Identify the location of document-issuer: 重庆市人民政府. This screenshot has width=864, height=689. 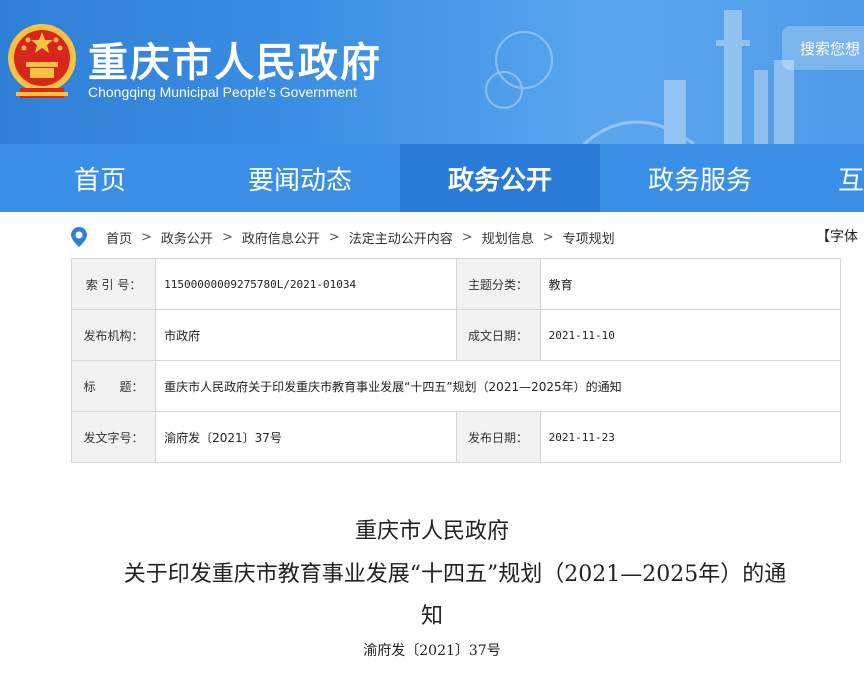
(431, 531).